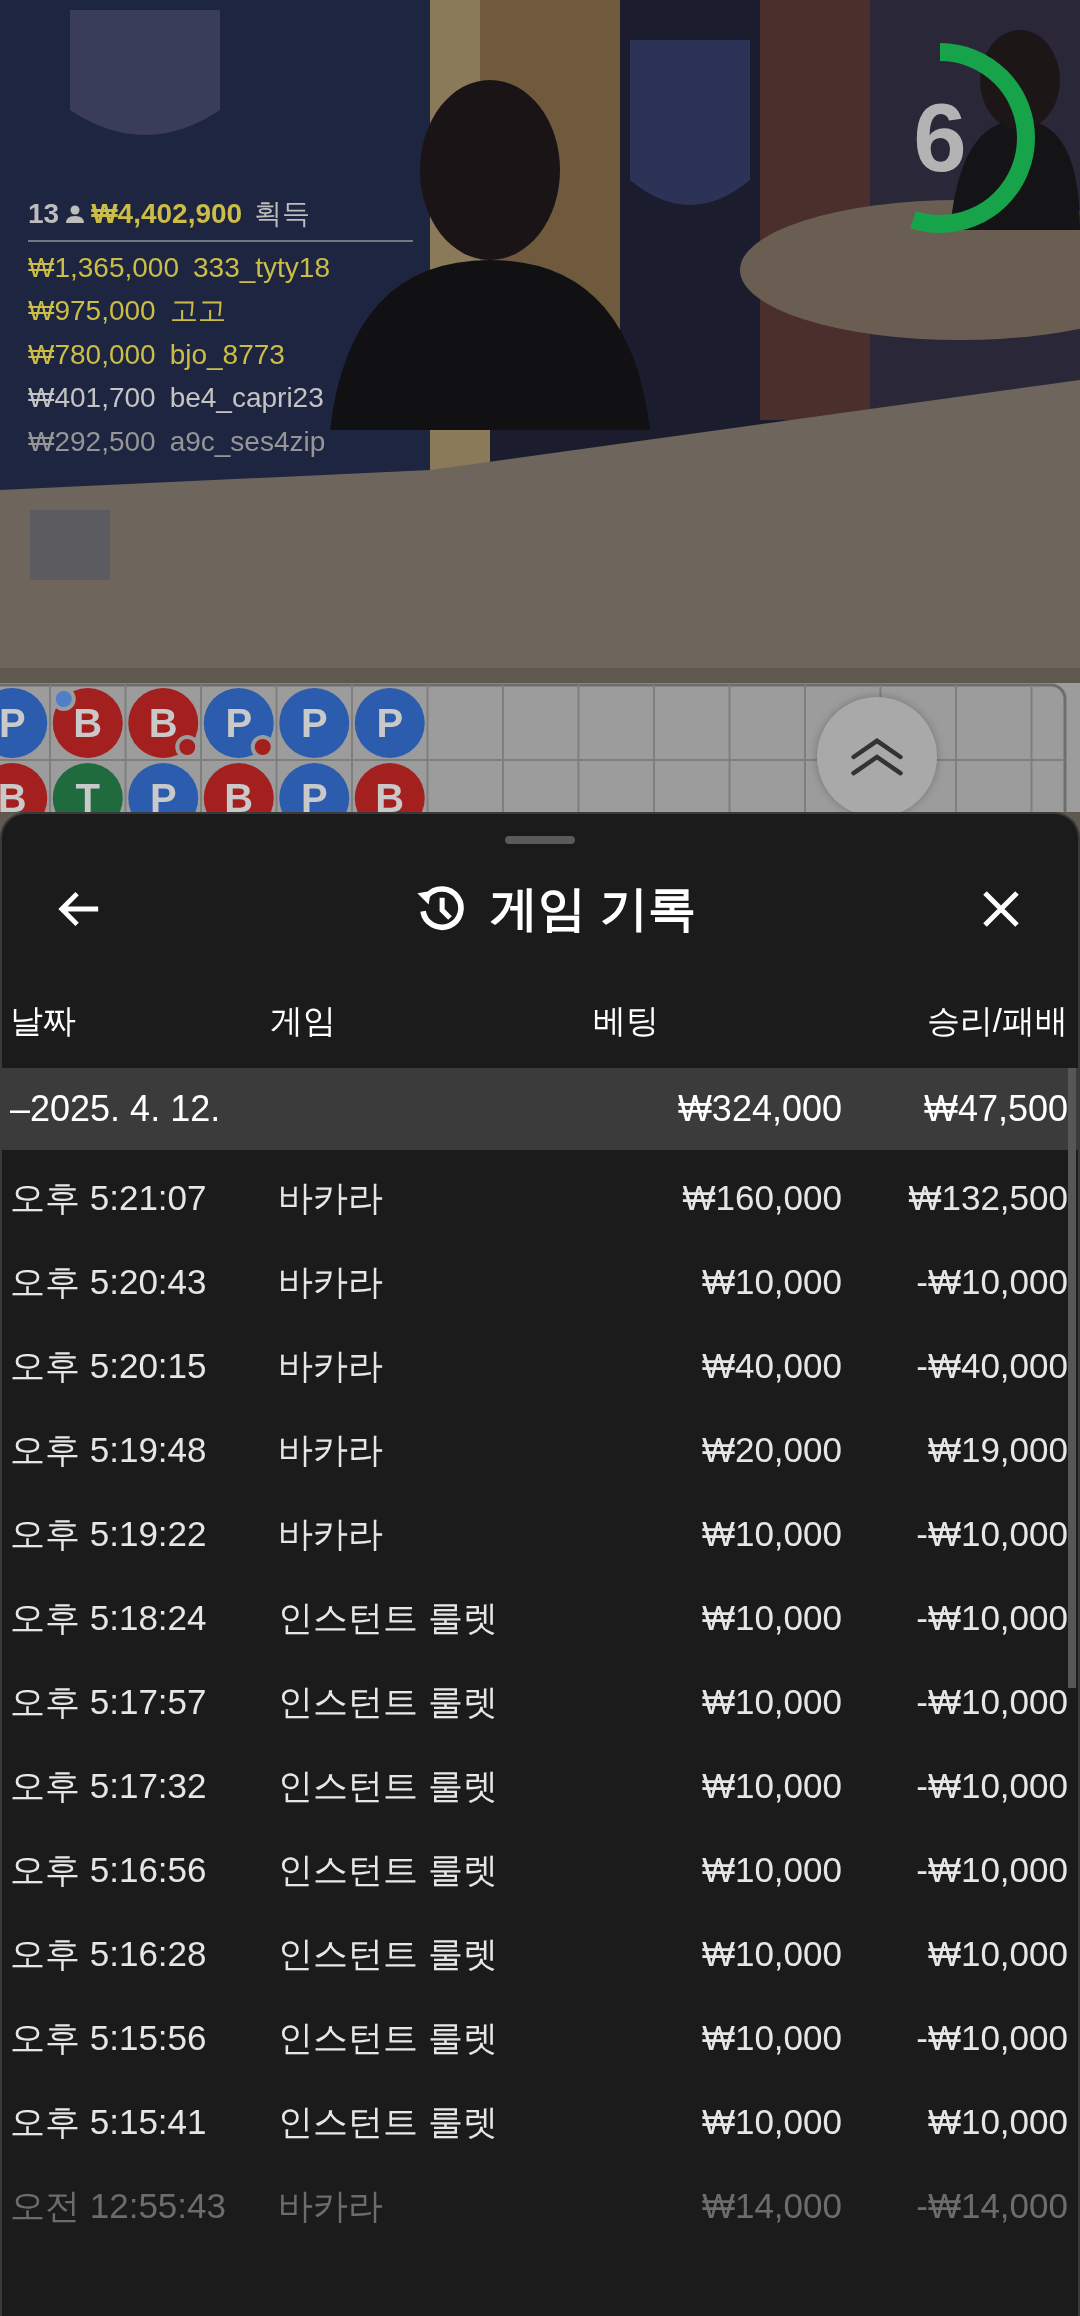 The height and width of the screenshot is (2316, 1080). I want to click on table-cell-text: 오후 5:19:48, so click(109, 1449).